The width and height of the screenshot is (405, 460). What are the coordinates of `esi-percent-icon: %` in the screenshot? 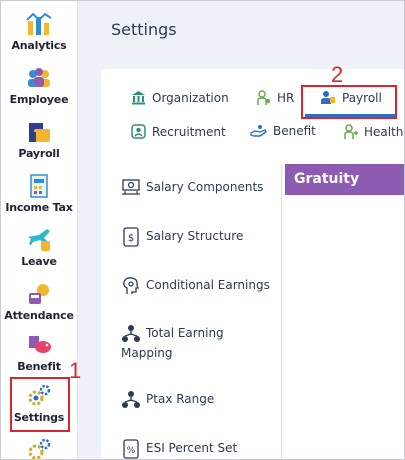 It's located at (131, 449).